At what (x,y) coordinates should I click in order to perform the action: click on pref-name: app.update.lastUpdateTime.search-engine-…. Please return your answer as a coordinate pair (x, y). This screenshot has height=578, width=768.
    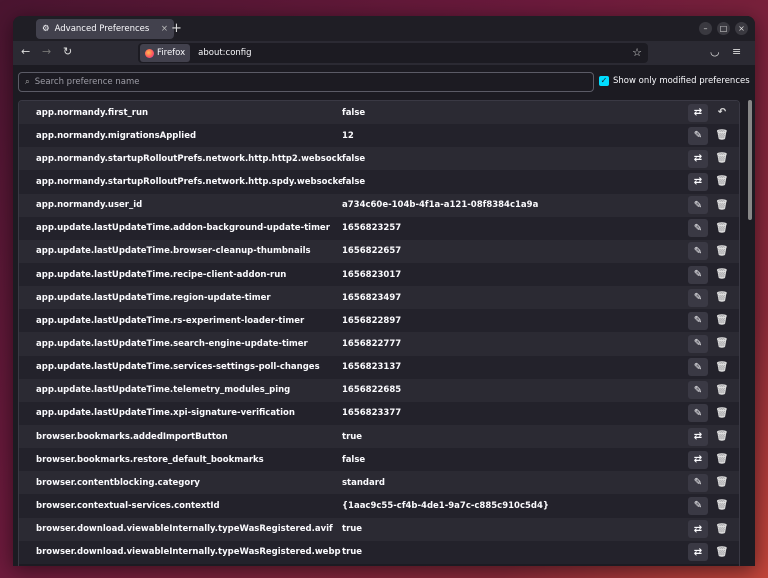
    Looking at the image, I should click on (172, 343).